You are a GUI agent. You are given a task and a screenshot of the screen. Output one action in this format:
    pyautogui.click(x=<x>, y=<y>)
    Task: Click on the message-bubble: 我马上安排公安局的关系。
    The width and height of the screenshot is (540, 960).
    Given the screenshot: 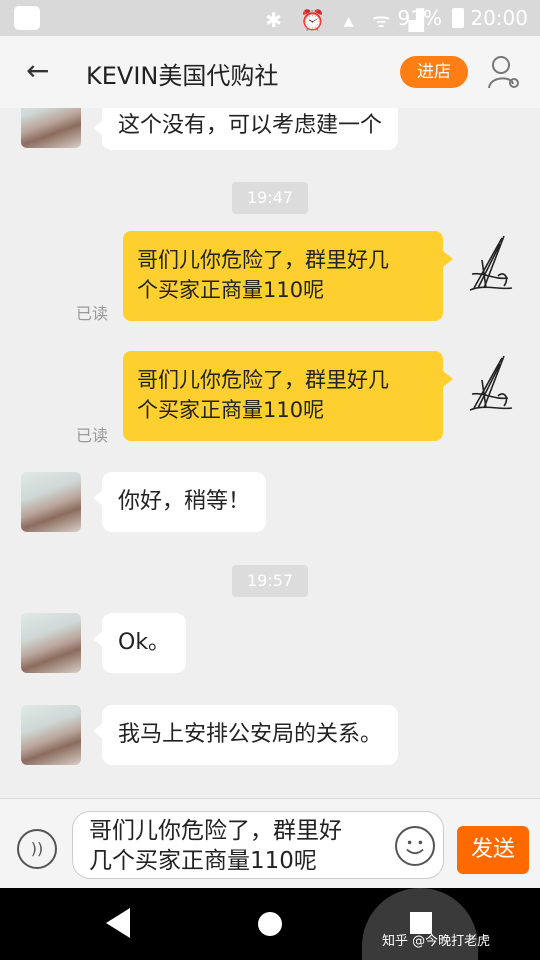 What is the action you would take?
    pyautogui.click(x=245, y=735)
    